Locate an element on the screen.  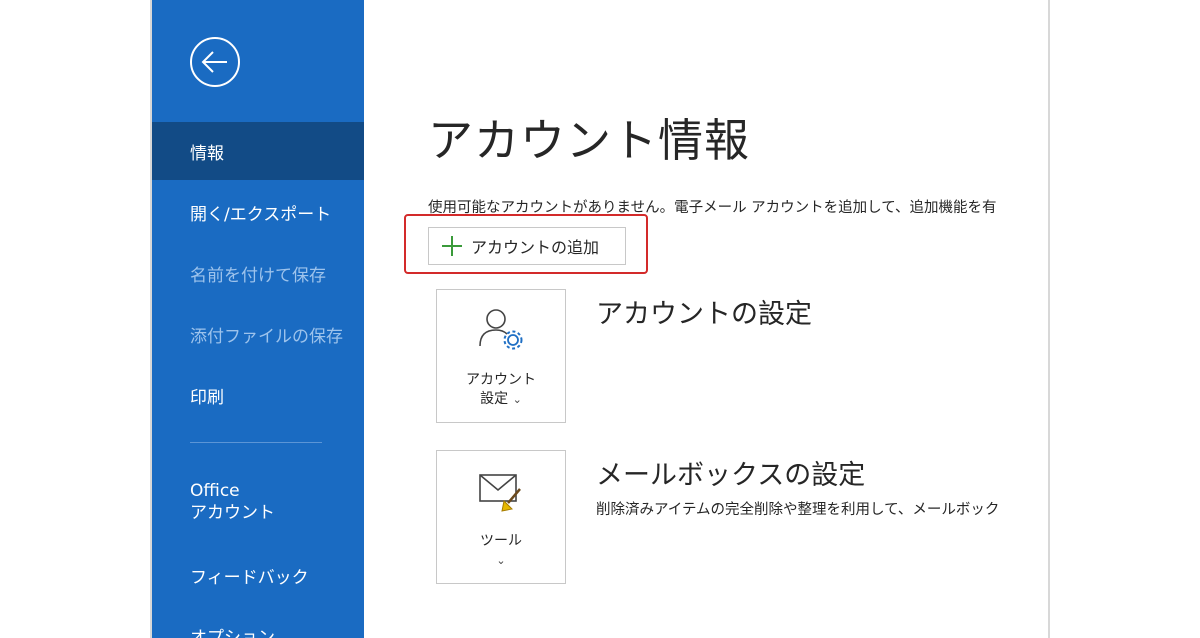
nav-open-export: 開く/エクスポート is located at coordinates (258, 212).